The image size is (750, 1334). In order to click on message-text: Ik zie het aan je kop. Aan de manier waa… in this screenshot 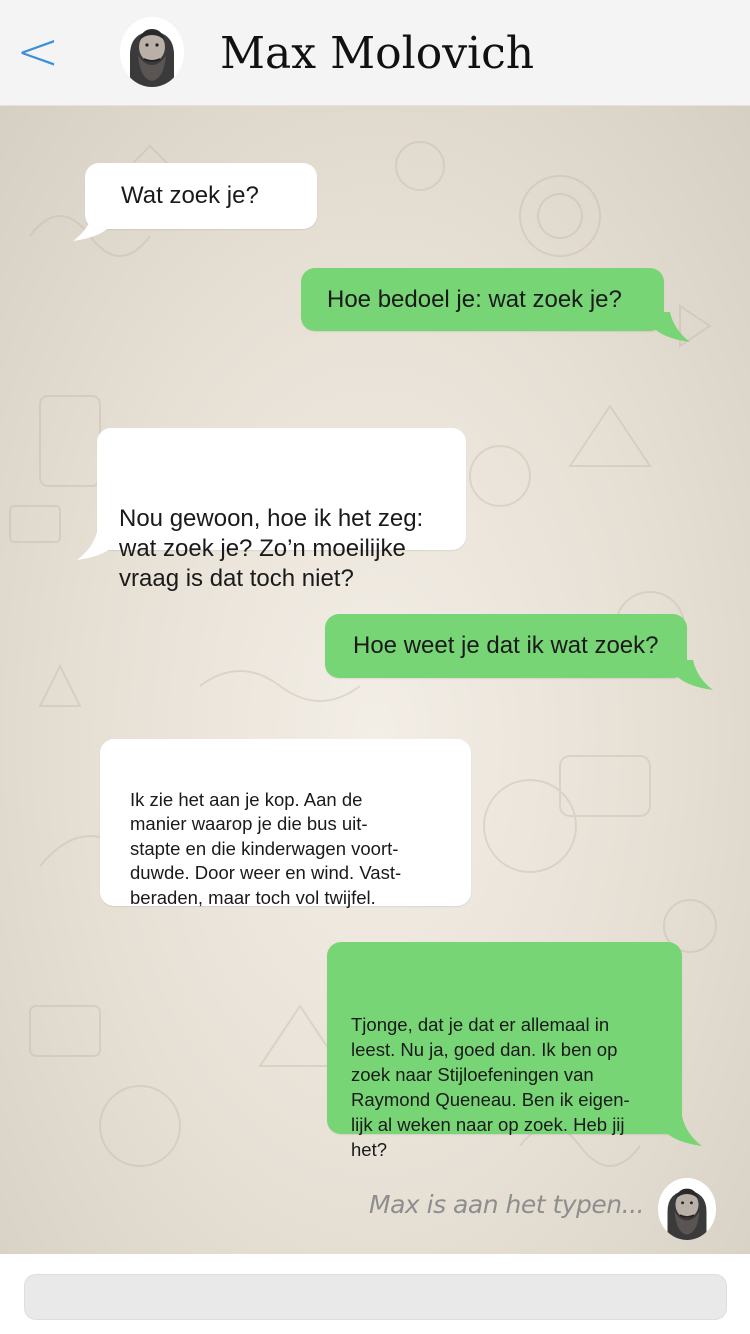, I will do `click(266, 848)`.